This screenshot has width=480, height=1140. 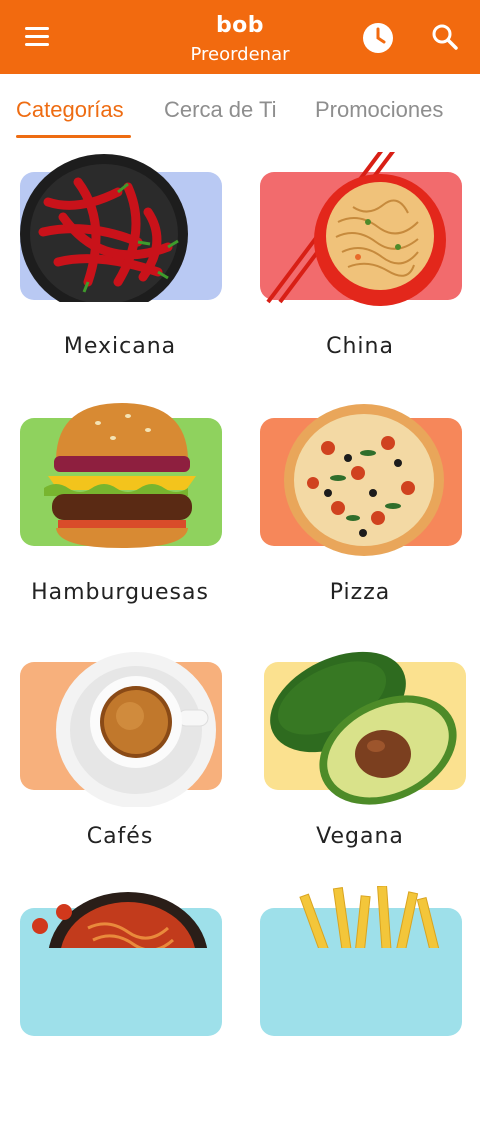 I want to click on pasta-image, so click(x=120, y=920).